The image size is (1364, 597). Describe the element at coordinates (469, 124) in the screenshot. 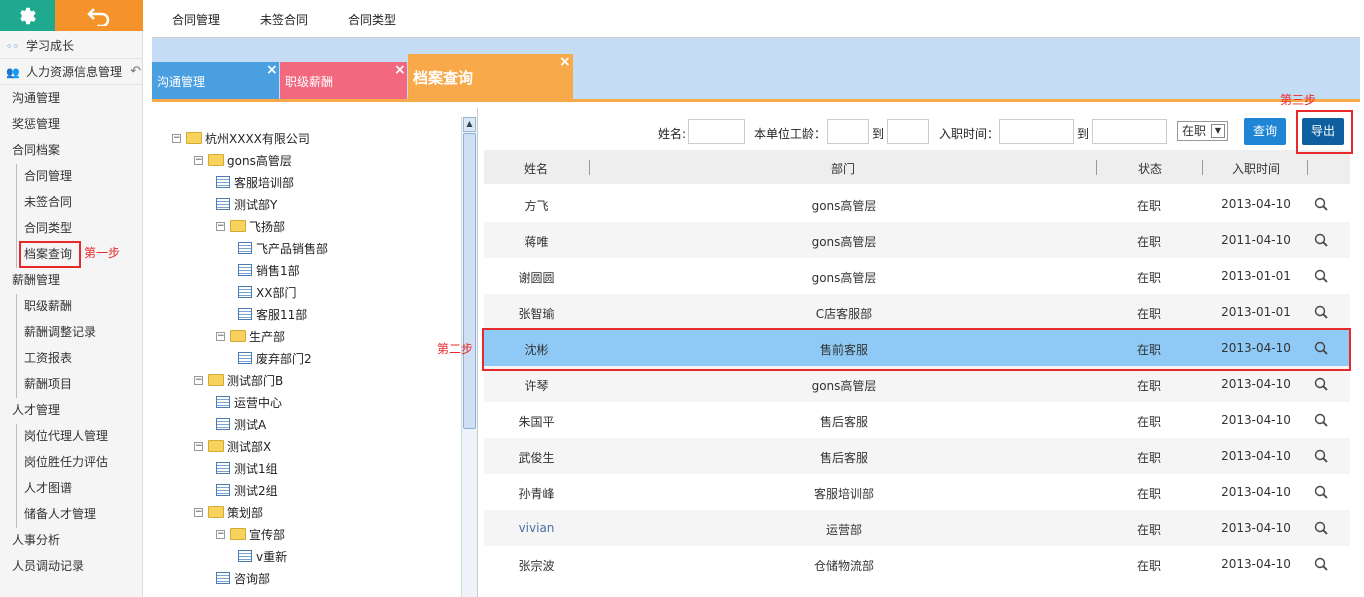

I see `scroll-up-arrow: ▲` at that location.